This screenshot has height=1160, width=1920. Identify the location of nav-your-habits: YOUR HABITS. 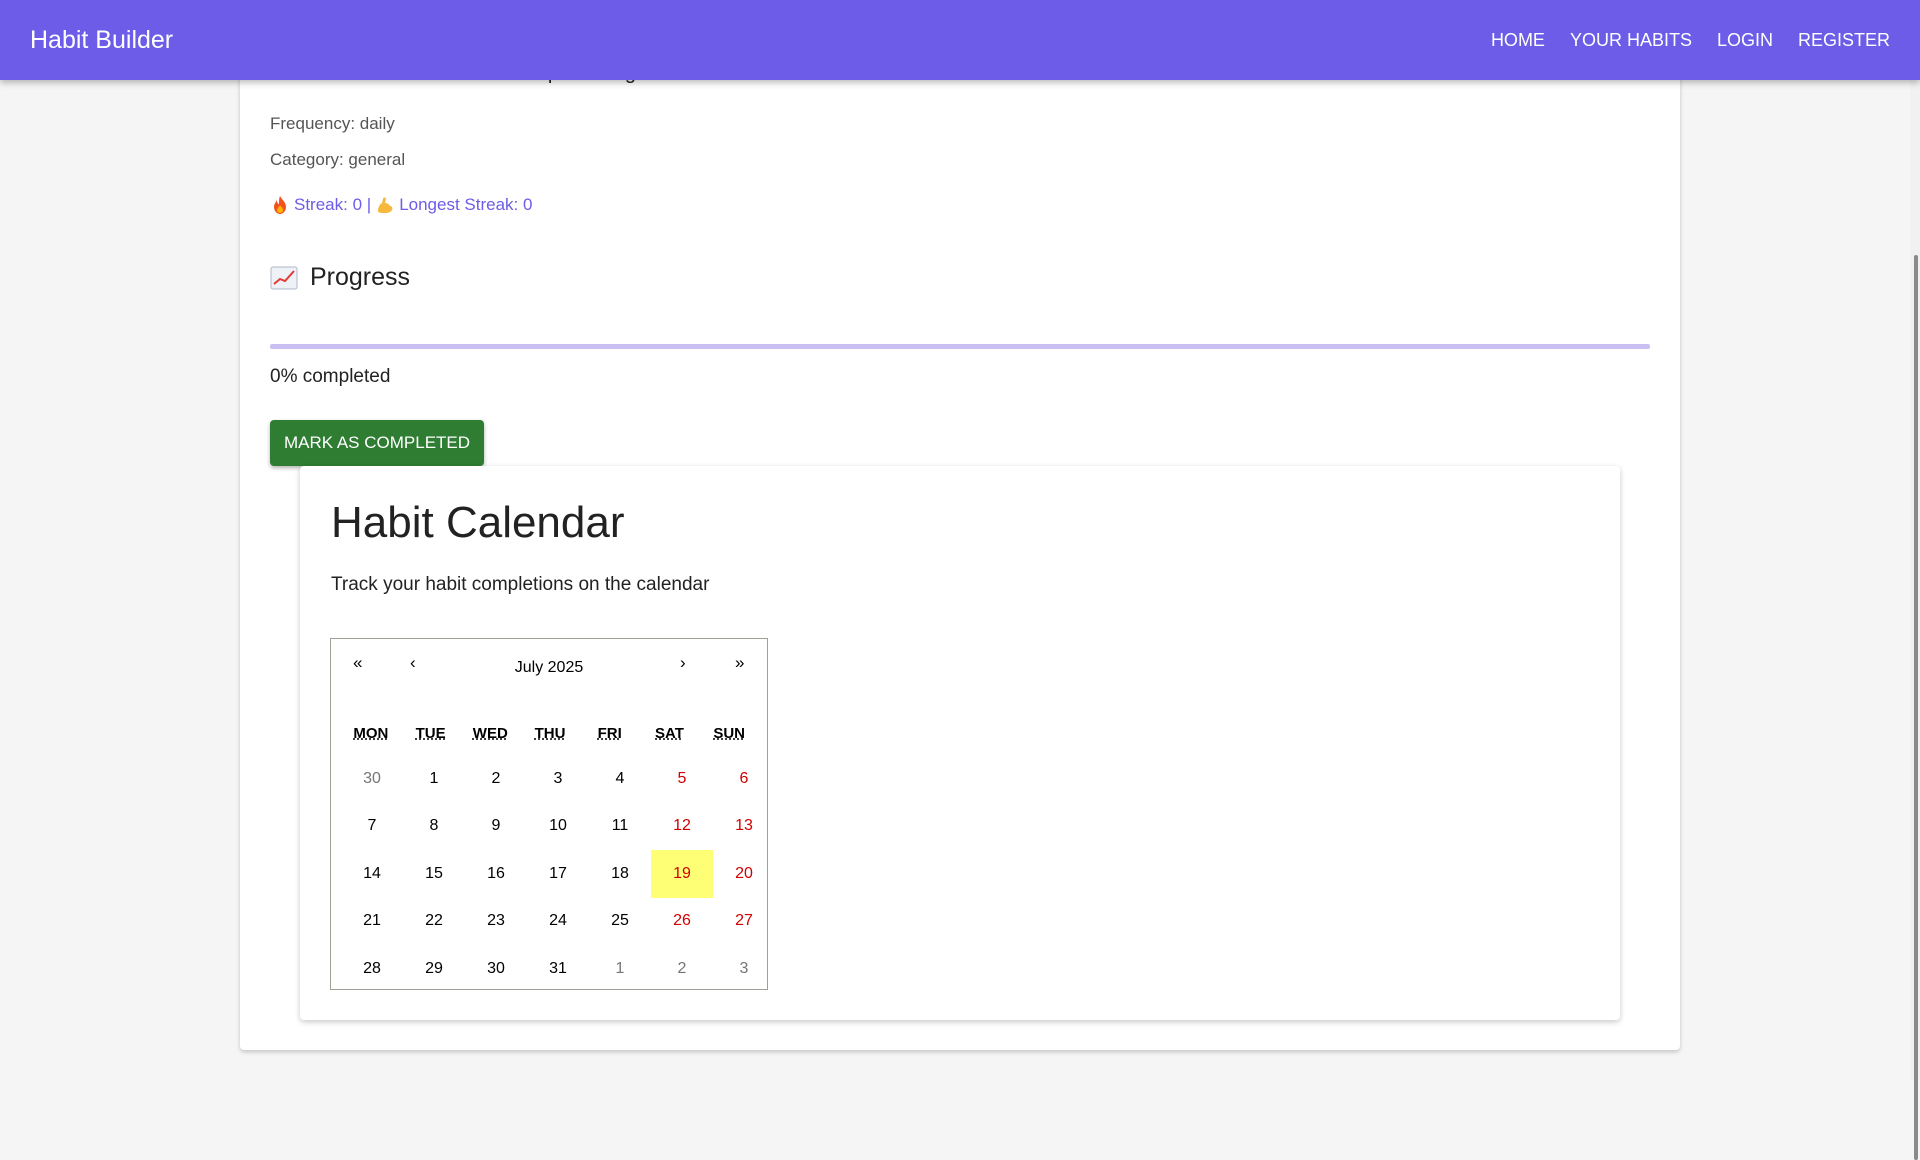
(1631, 40).